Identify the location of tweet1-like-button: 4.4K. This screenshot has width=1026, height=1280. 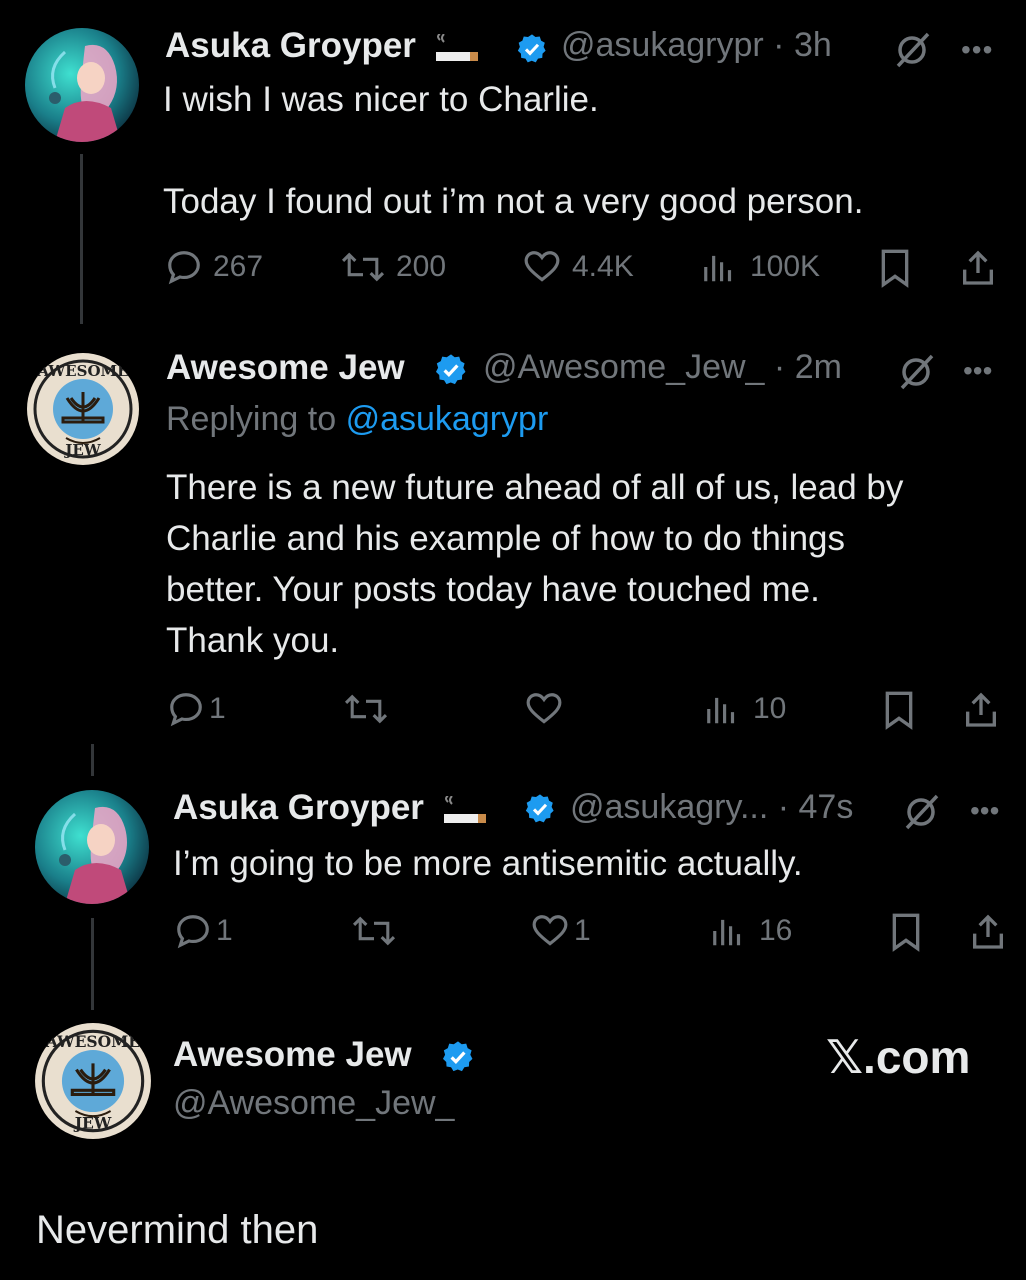
(578, 267).